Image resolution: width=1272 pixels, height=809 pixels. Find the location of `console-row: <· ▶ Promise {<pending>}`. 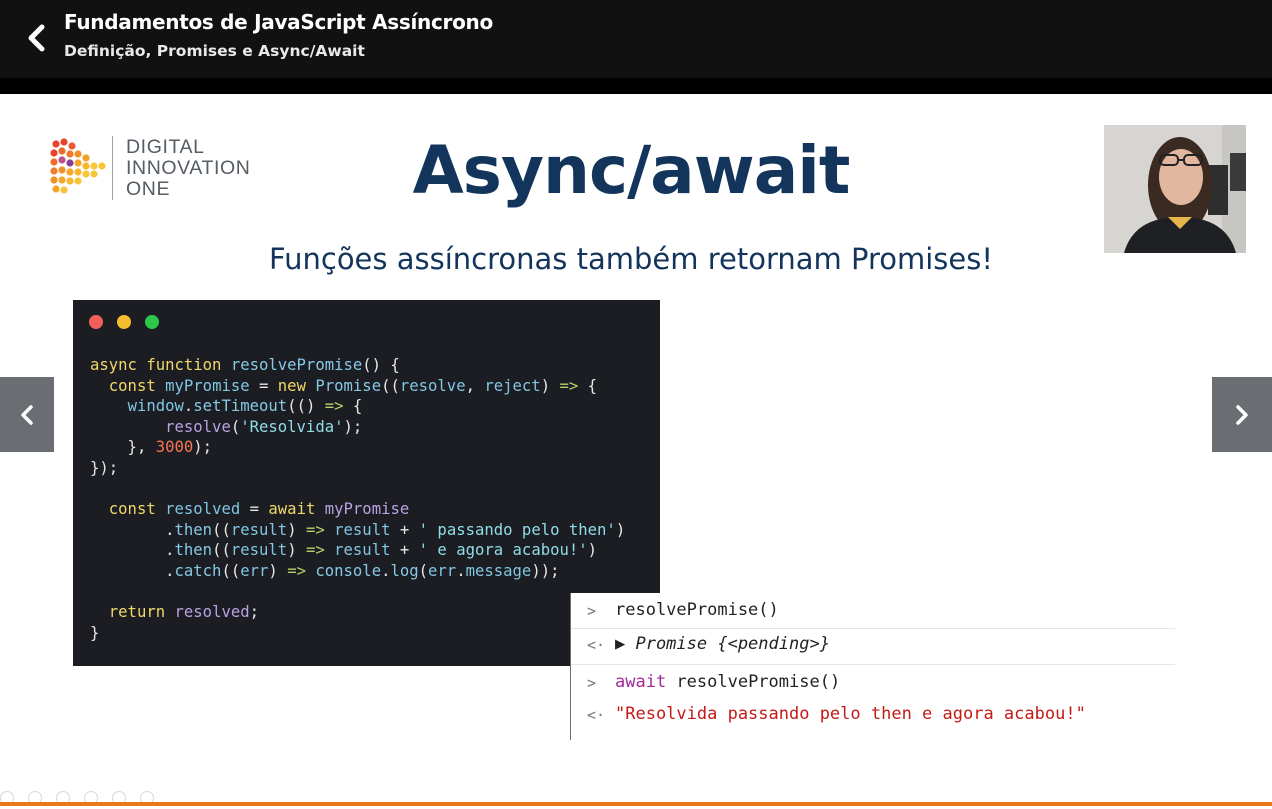

console-row: <· ▶ Promise {<pending>} is located at coordinates (873, 647).